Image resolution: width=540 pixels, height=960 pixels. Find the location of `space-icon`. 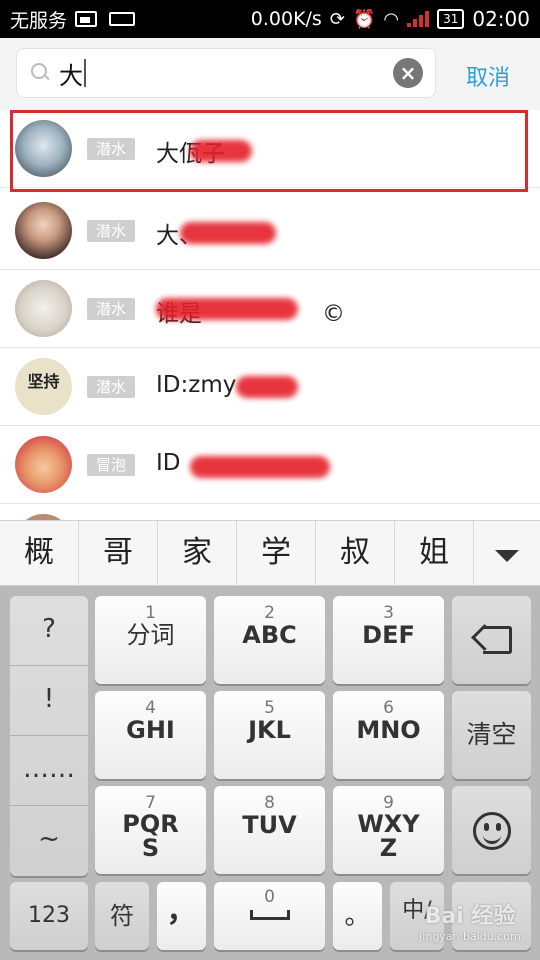

space-icon is located at coordinates (269, 915).